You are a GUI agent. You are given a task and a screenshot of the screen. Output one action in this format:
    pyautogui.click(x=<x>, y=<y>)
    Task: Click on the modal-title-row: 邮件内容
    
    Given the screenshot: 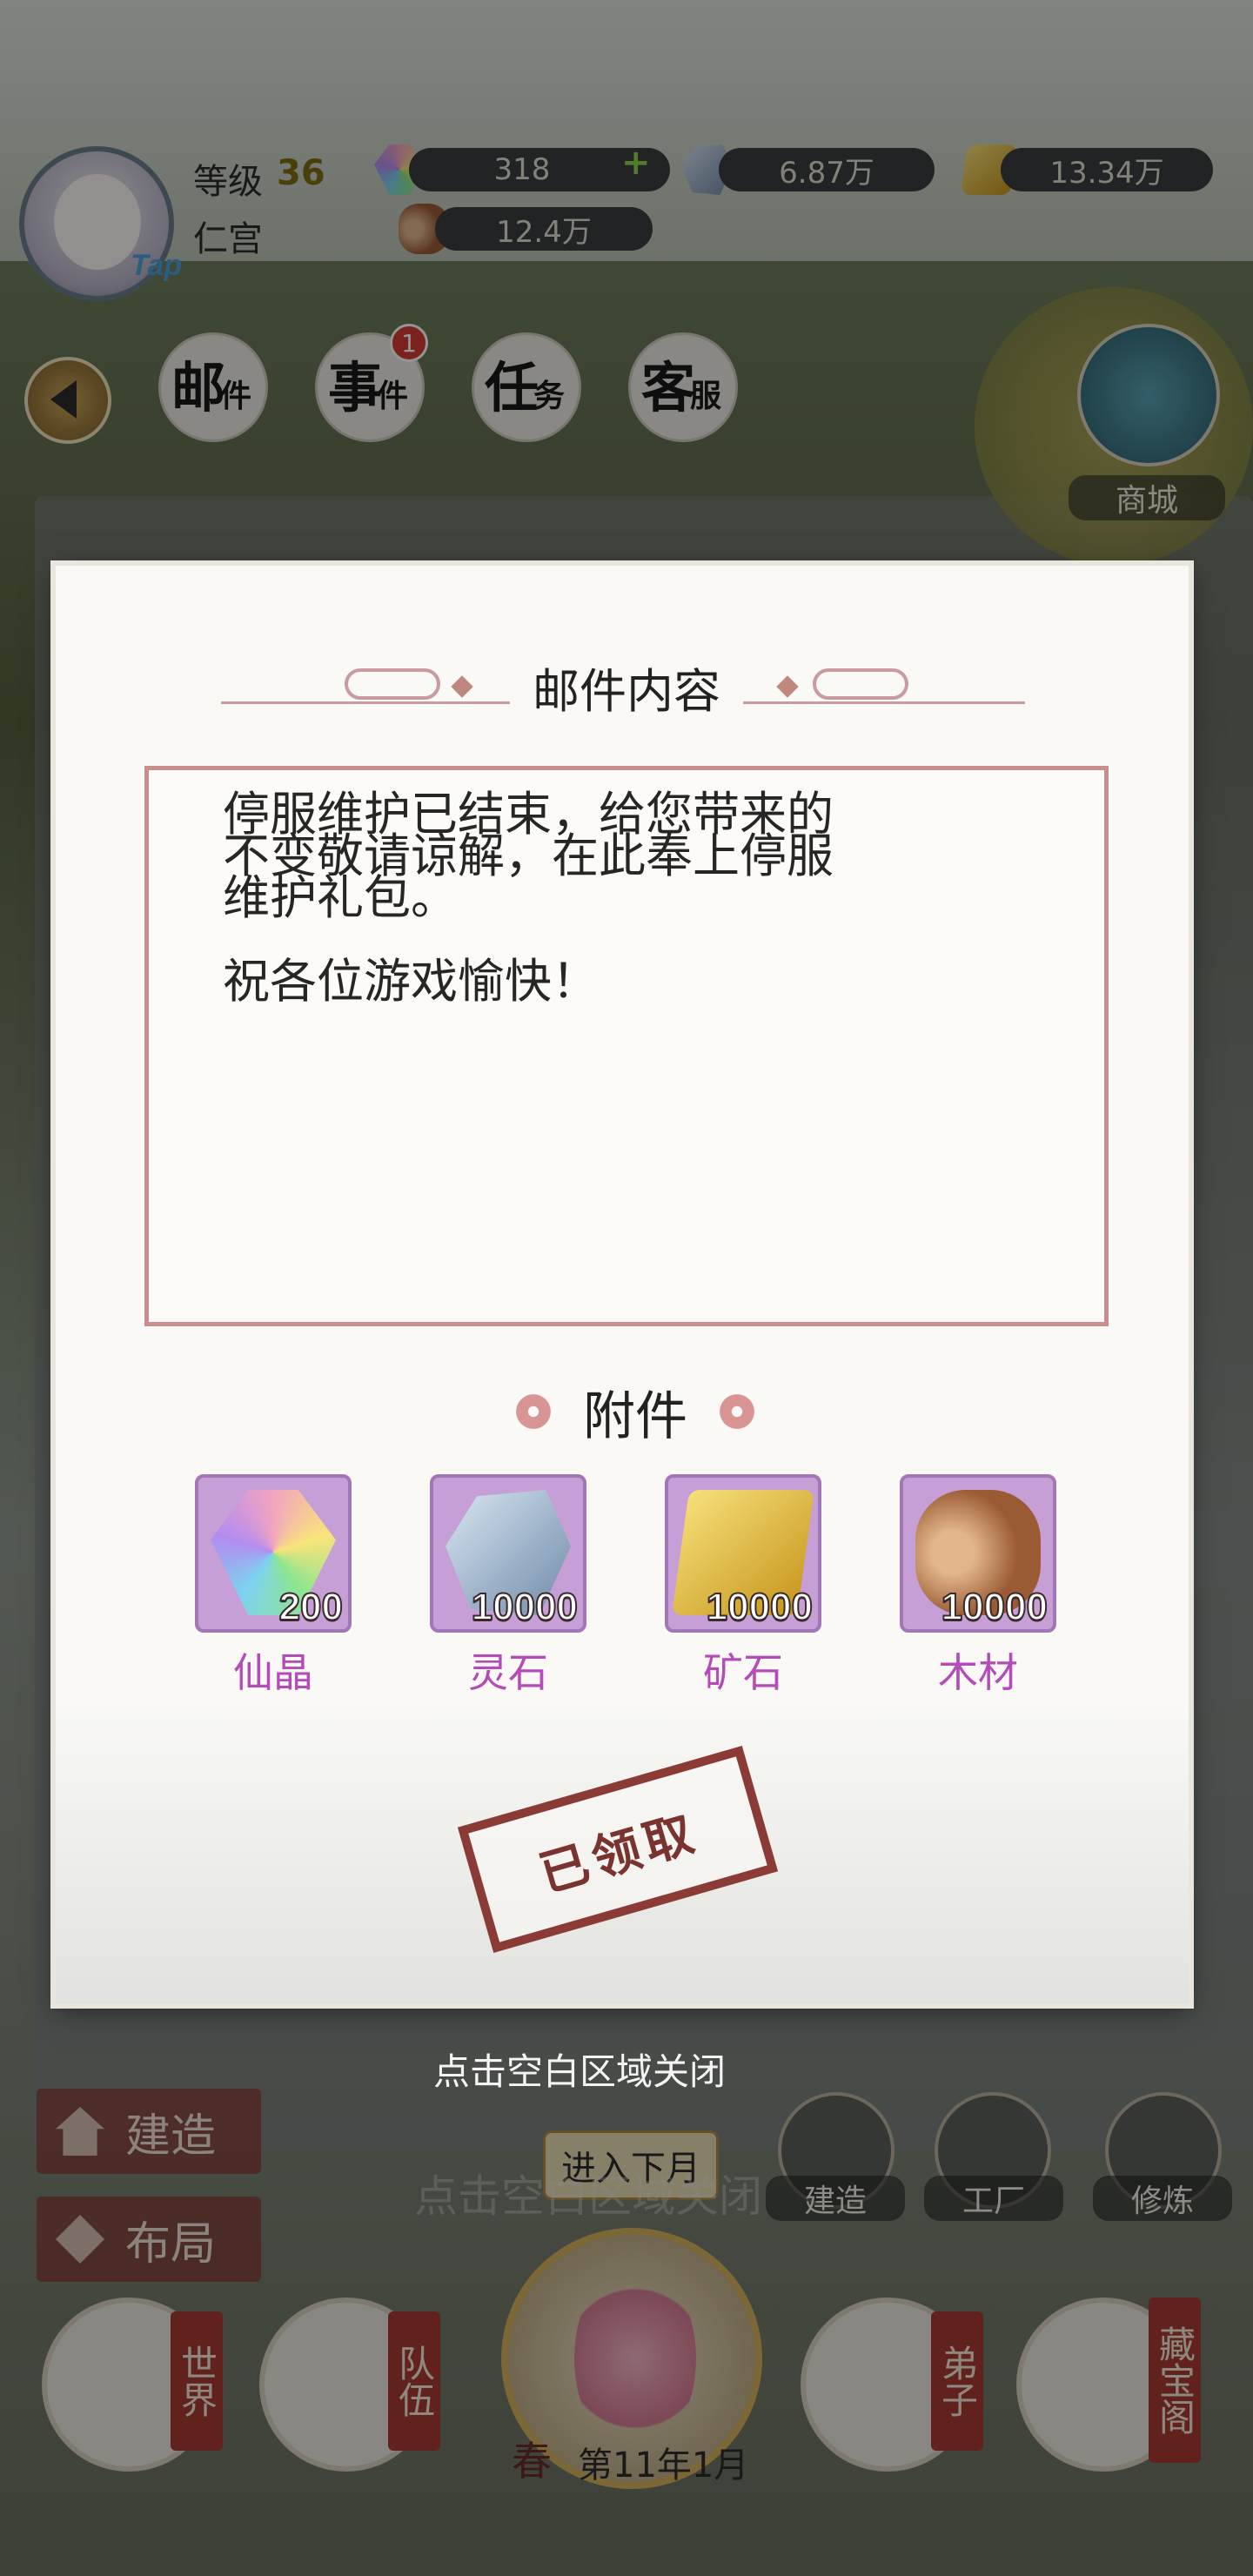 What is the action you would take?
    pyautogui.click(x=626, y=686)
    